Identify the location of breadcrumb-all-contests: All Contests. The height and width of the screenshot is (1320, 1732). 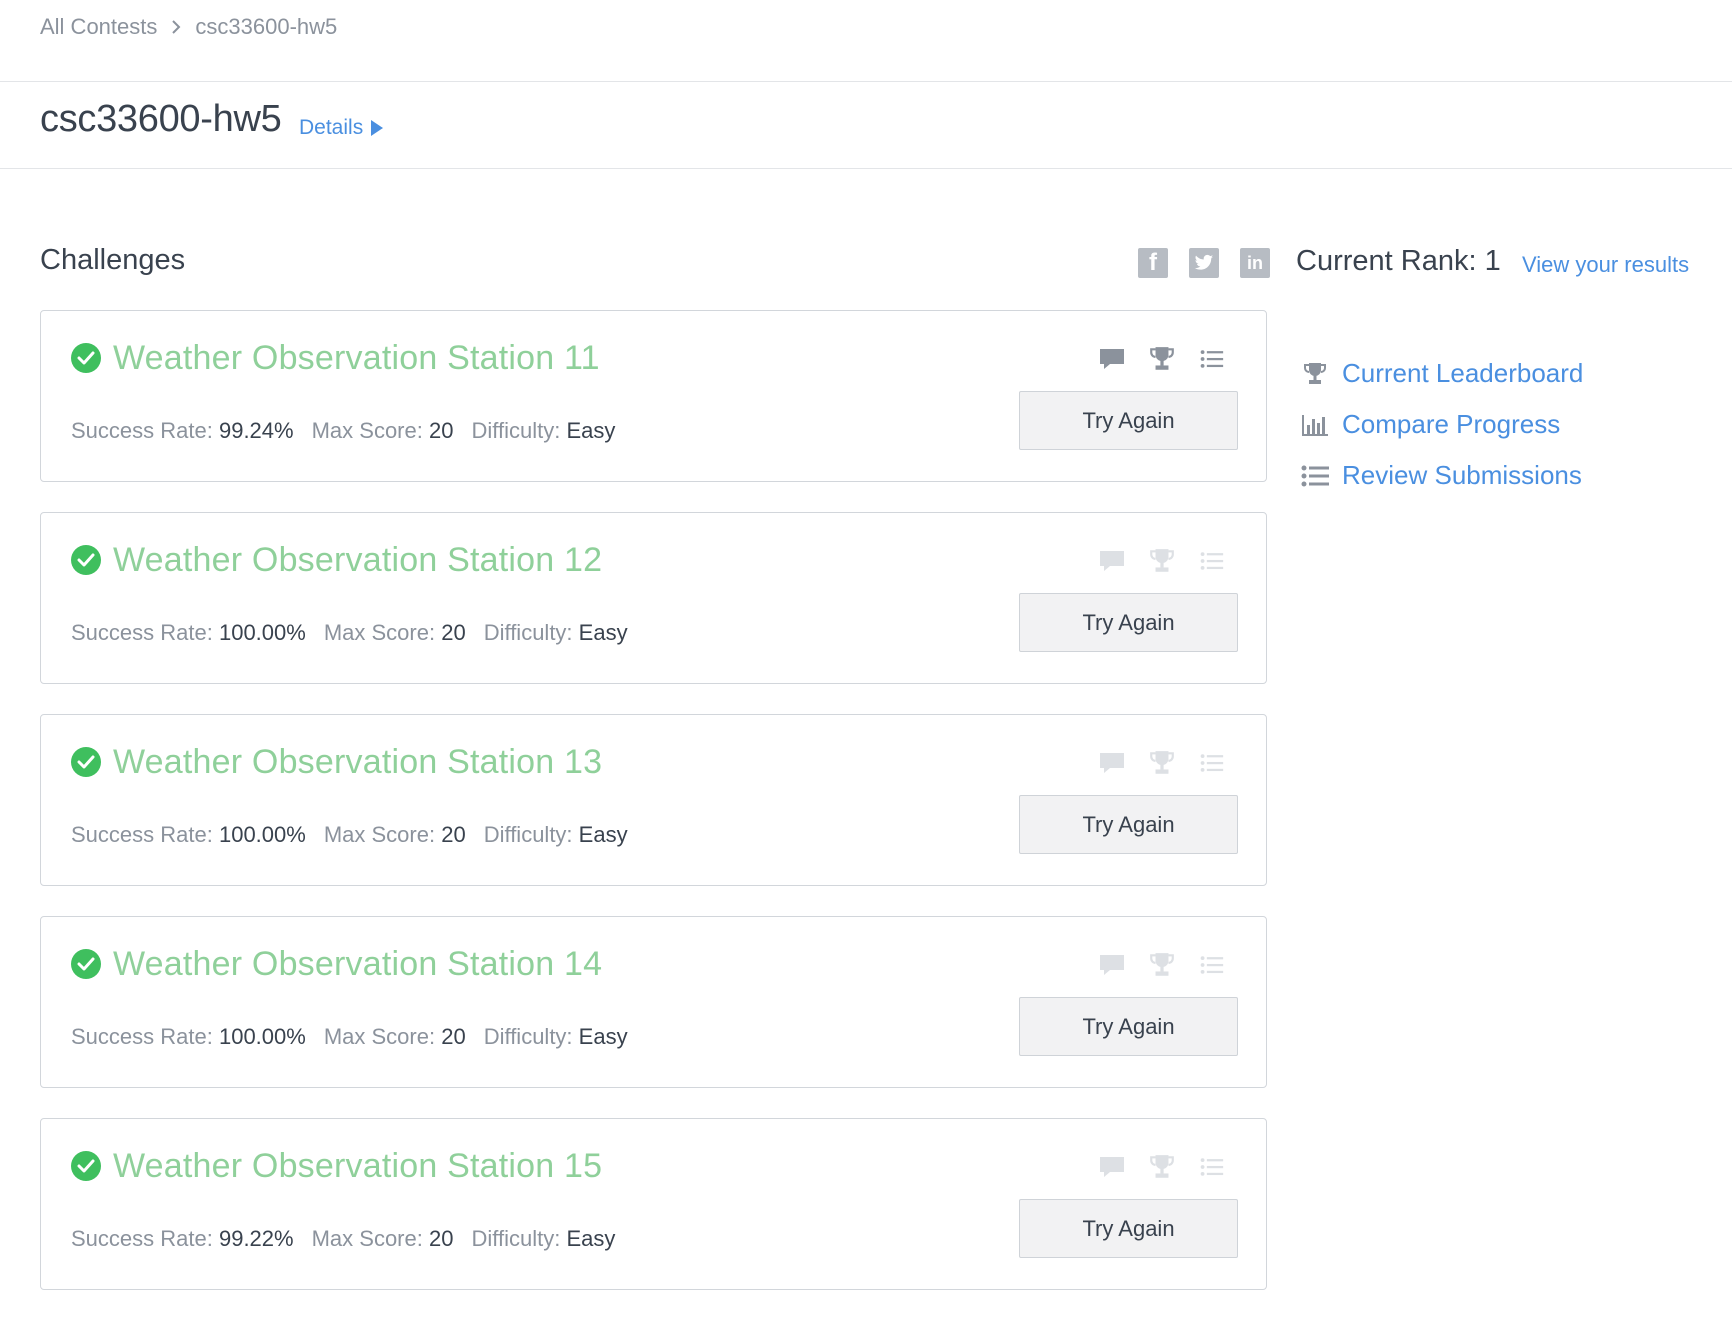
(98, 27).